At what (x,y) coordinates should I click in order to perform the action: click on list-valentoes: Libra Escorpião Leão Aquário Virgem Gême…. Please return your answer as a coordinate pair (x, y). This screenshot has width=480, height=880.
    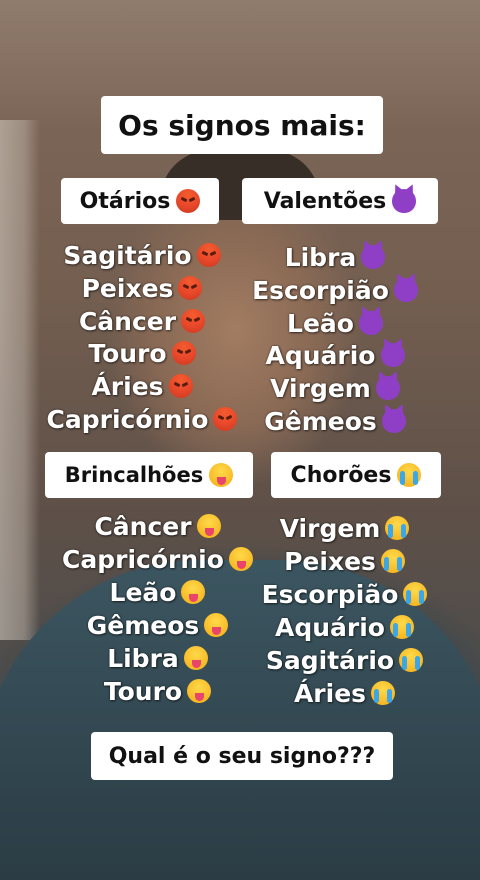
    Looking at the image, I should click on (335, 340).